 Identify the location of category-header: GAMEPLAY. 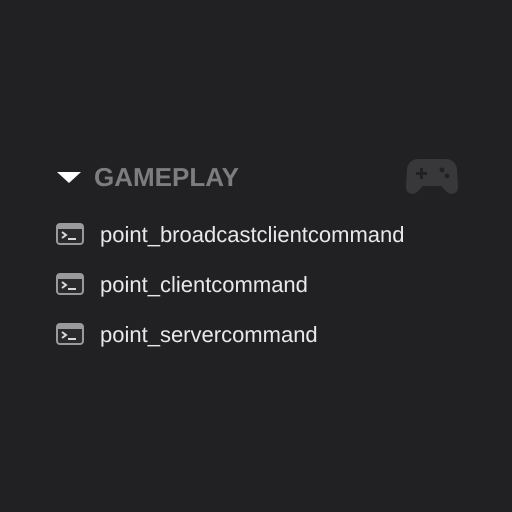
(147, 177).